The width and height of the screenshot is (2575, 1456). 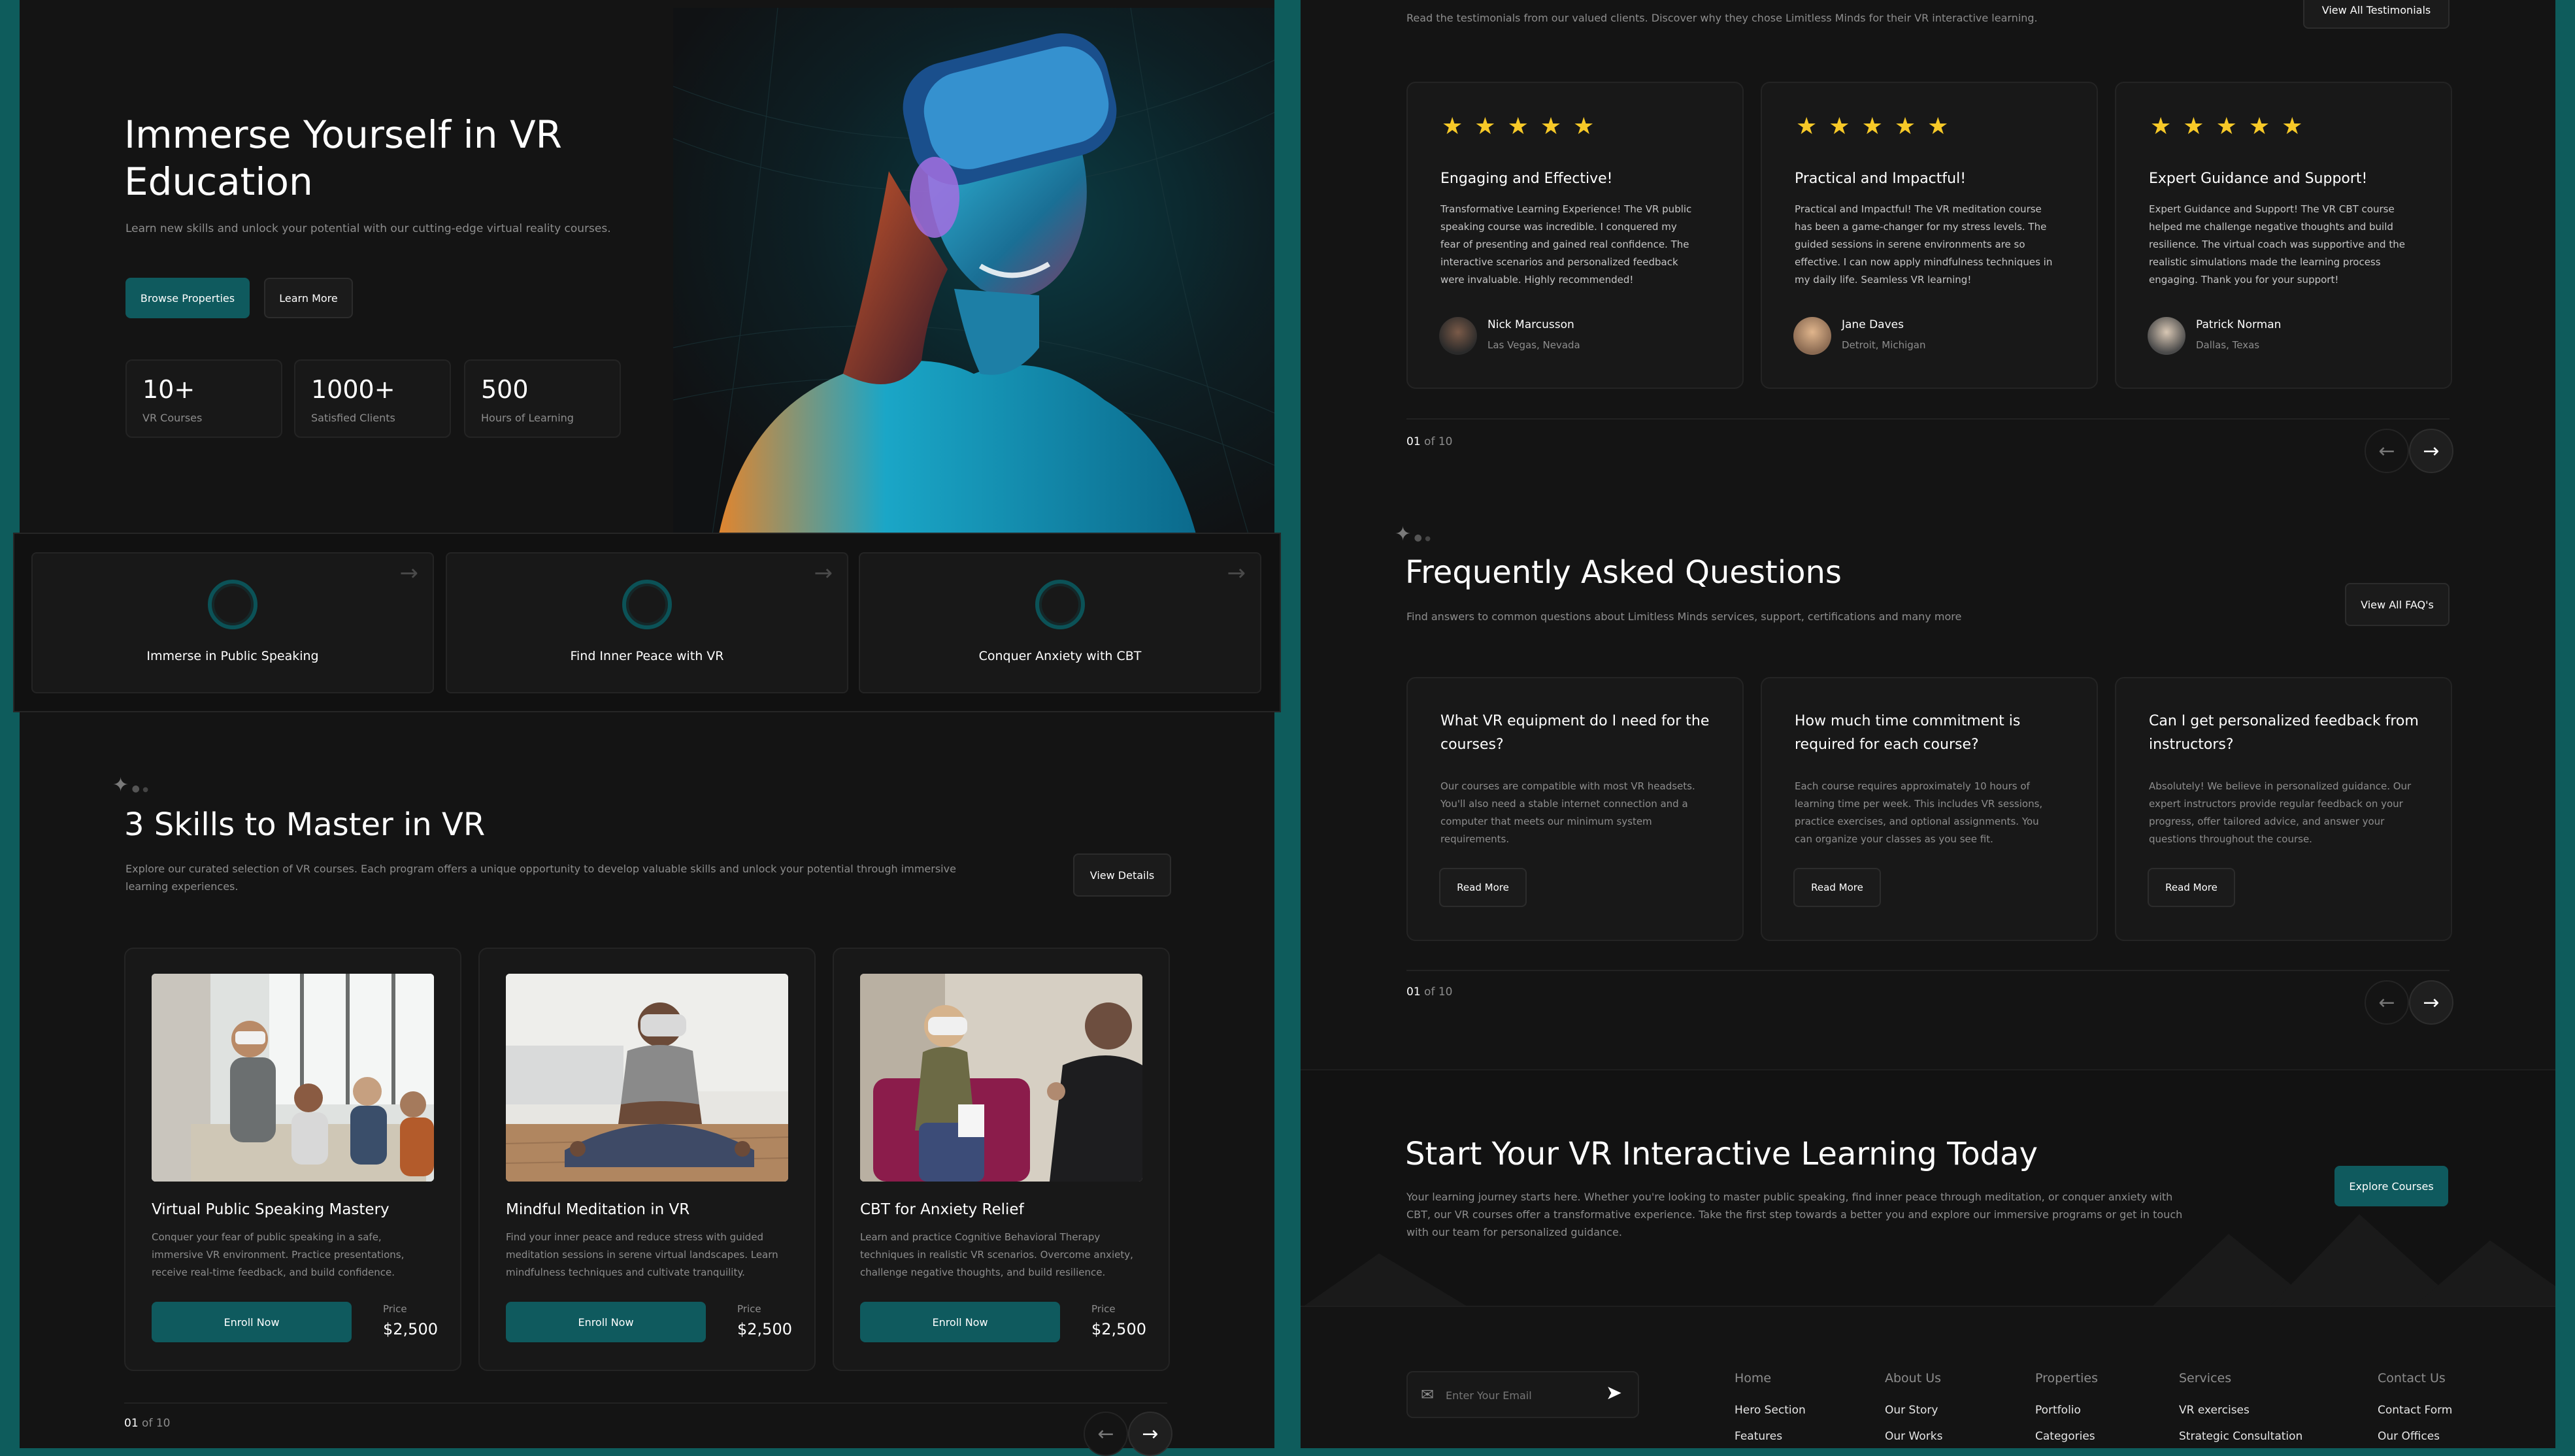 I want to click on read-more-label: Read More, so click(x=1483, y=887).